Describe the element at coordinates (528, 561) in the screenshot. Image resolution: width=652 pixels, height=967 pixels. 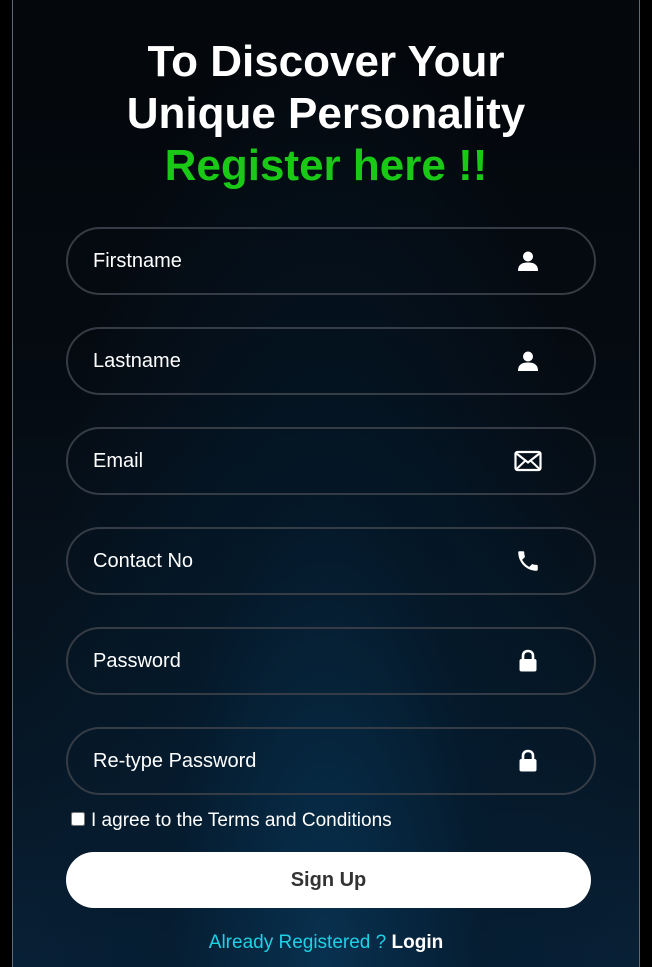
I see `phone-icon` at that location.